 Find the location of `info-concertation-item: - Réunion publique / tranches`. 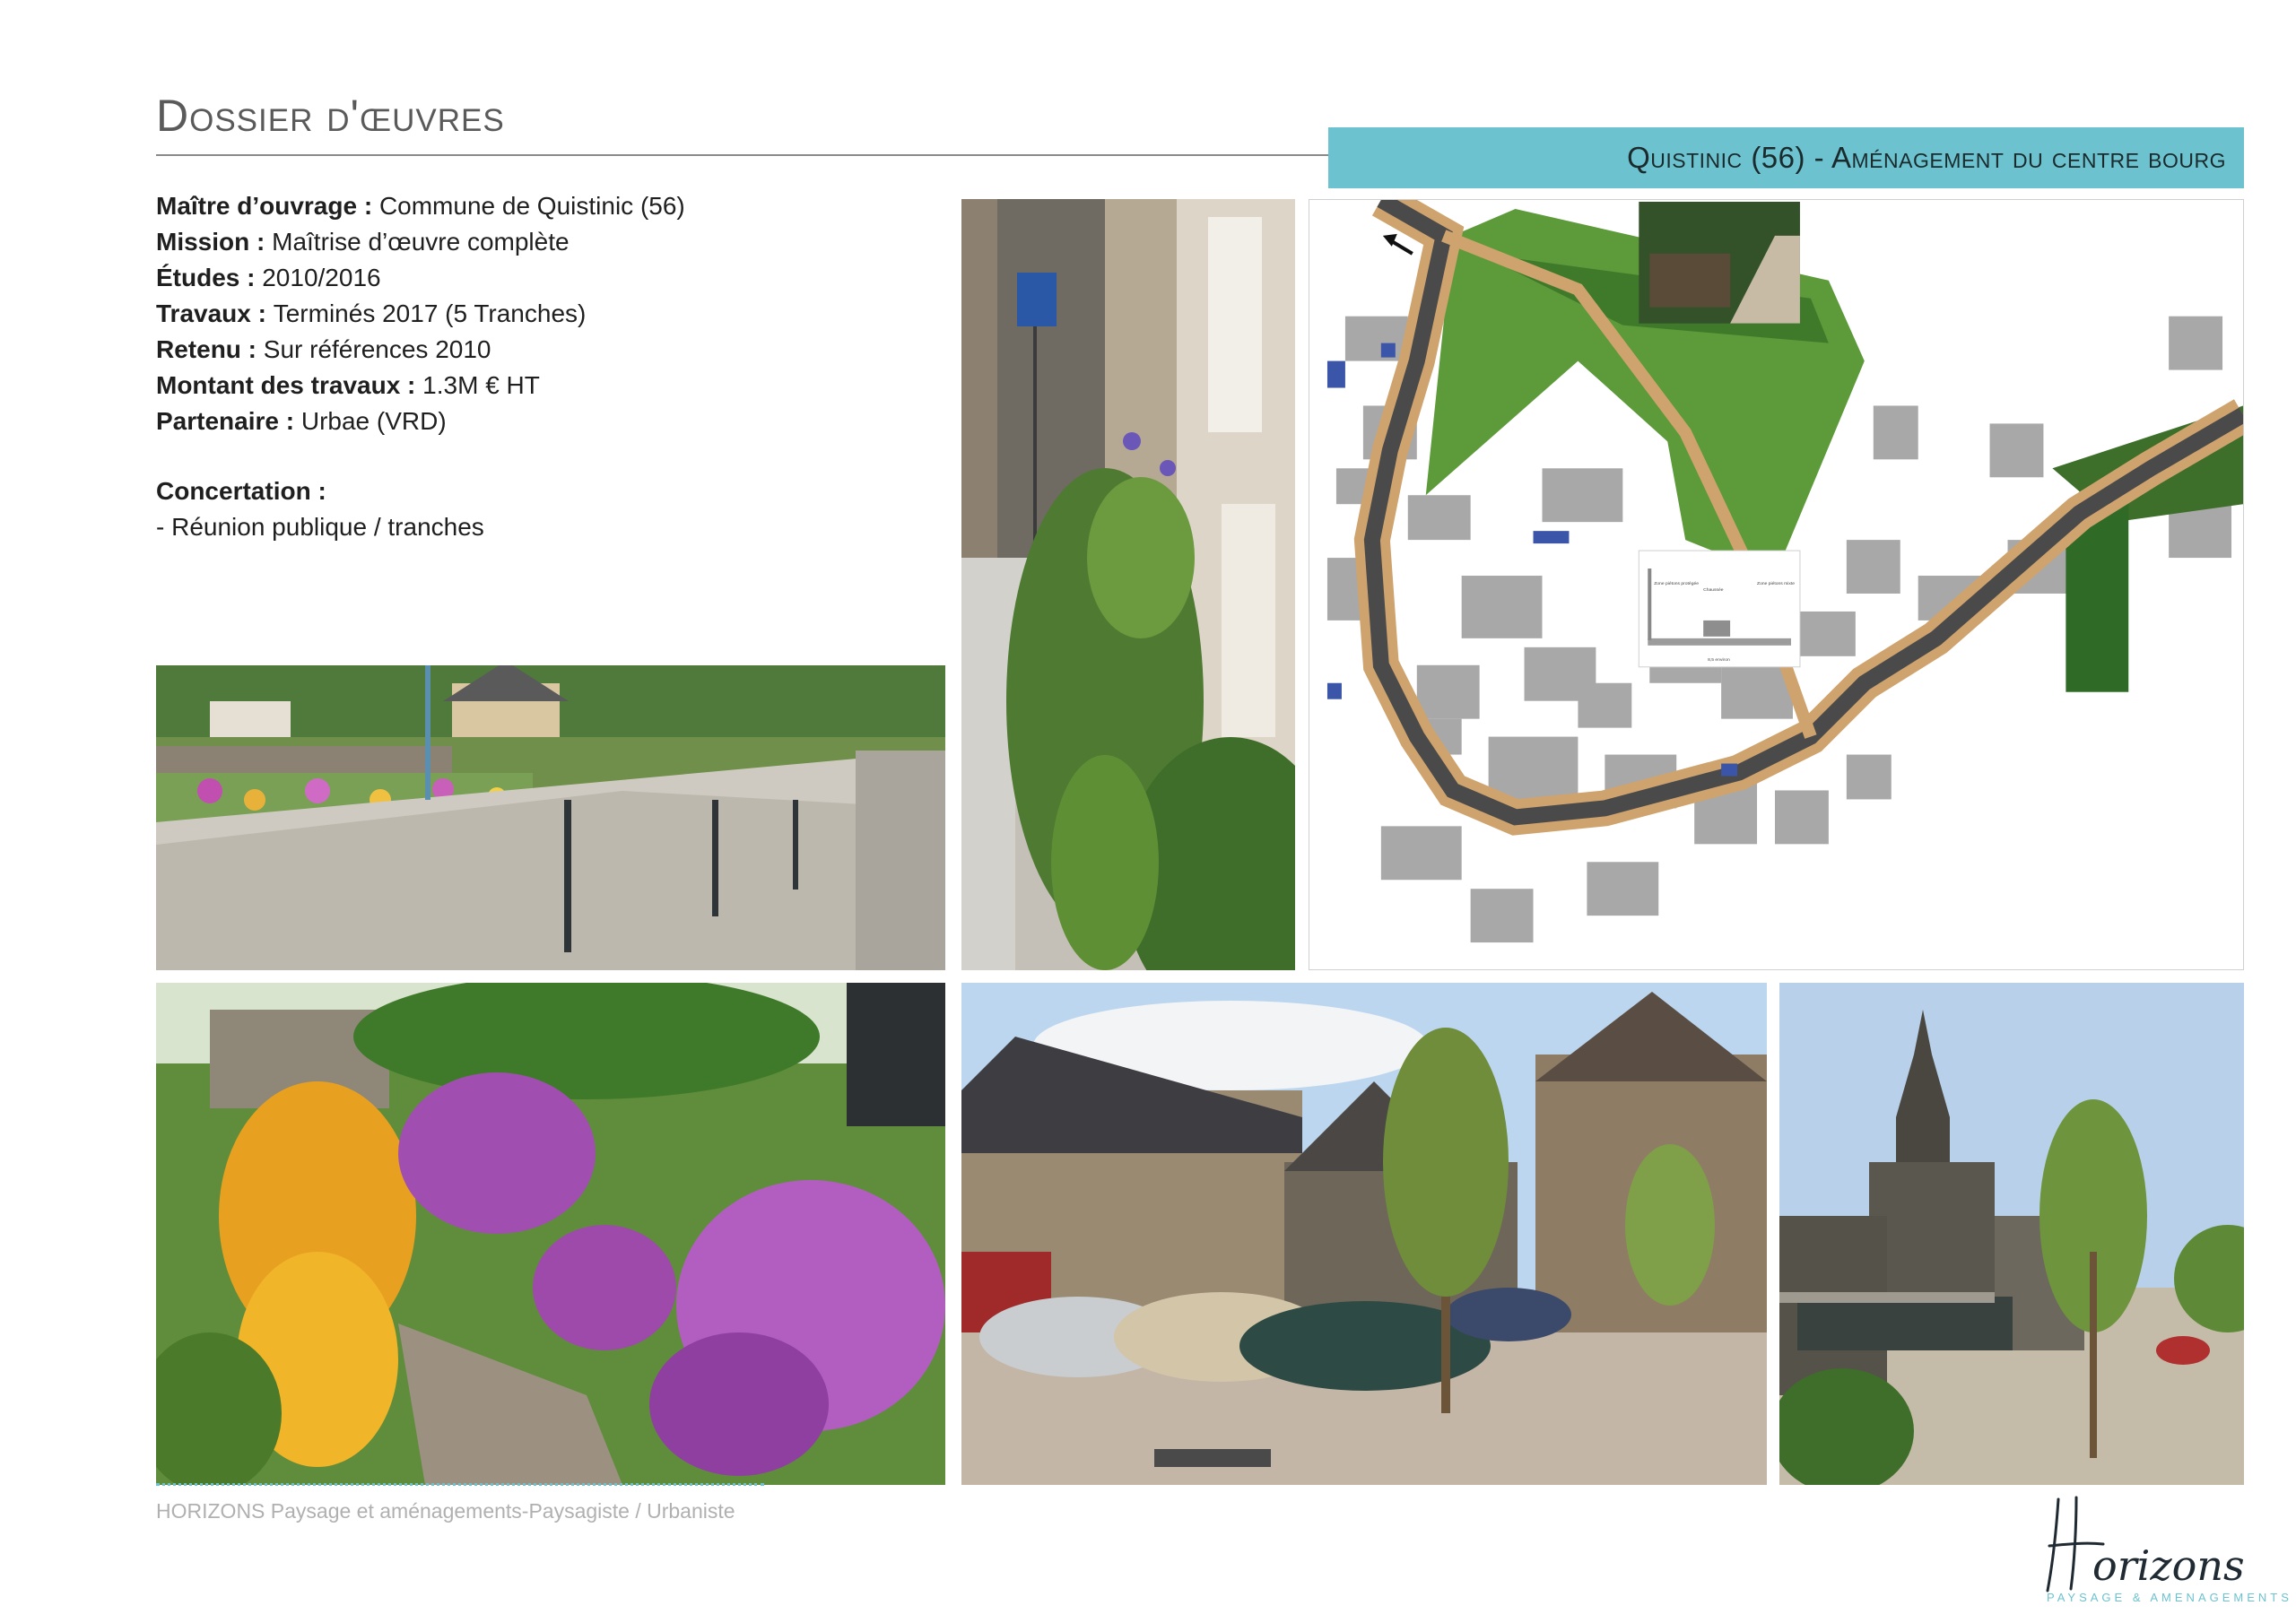

info-concertation-item: - Réunion publique / tranches is located at coordinates (320, 527).